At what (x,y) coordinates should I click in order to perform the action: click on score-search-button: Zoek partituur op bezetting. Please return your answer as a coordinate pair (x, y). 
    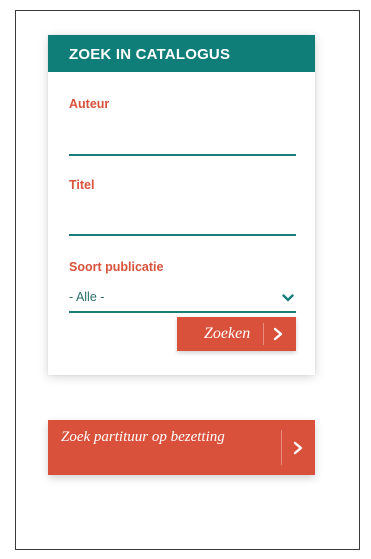
    Looking at the image, I should click on (181, 447).